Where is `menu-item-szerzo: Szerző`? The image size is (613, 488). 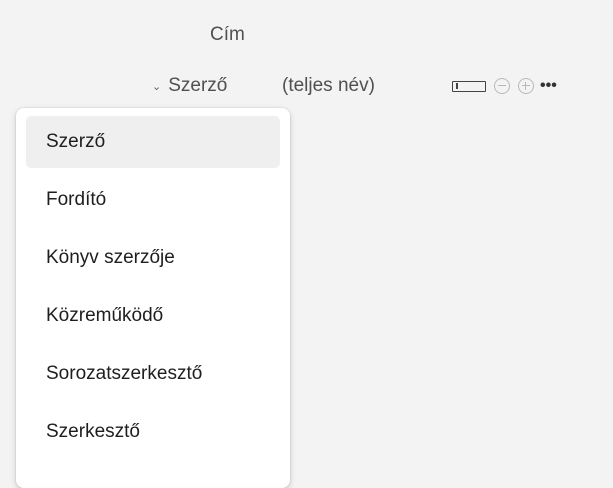 menu-item-szerzo: Szerző is located at coordinates (153, 142).